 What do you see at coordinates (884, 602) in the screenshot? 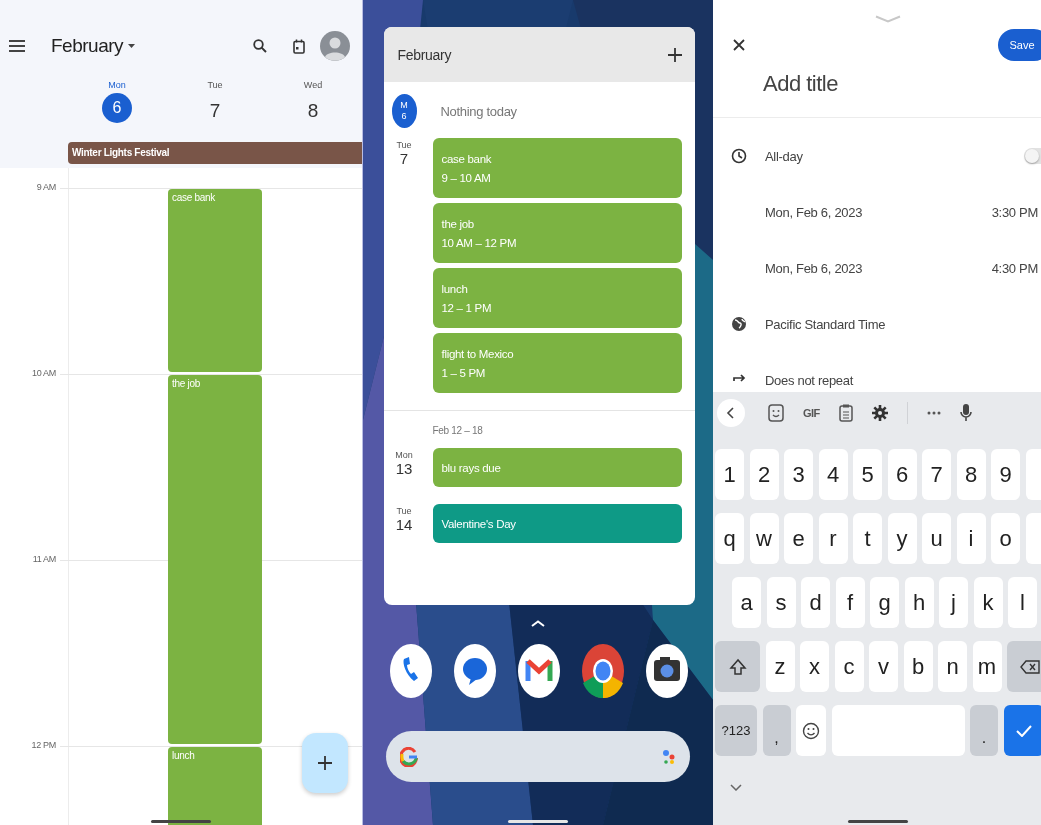
I see `keyboard-key: g` at bounding box center [884, 602].